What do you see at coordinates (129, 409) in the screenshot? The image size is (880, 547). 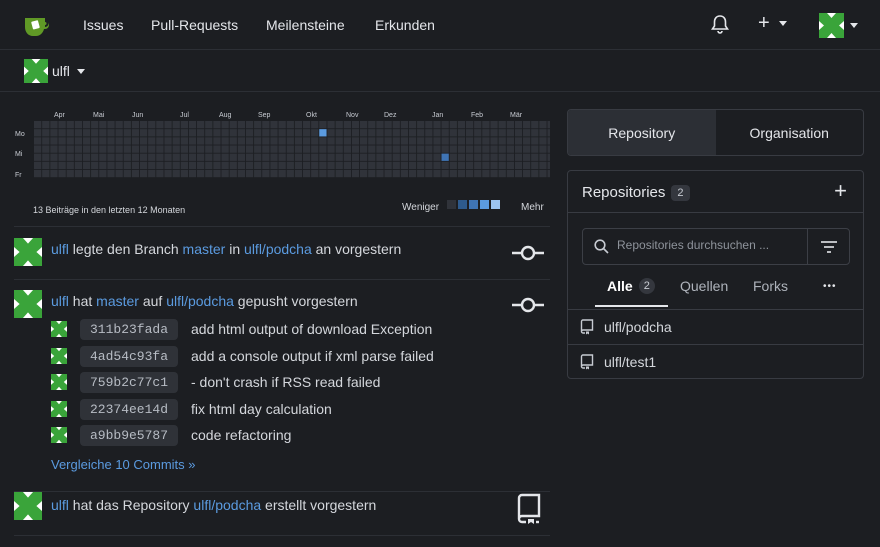 I see `commit-sha-link: 22374ee14d` at bounding box center [129, 409].